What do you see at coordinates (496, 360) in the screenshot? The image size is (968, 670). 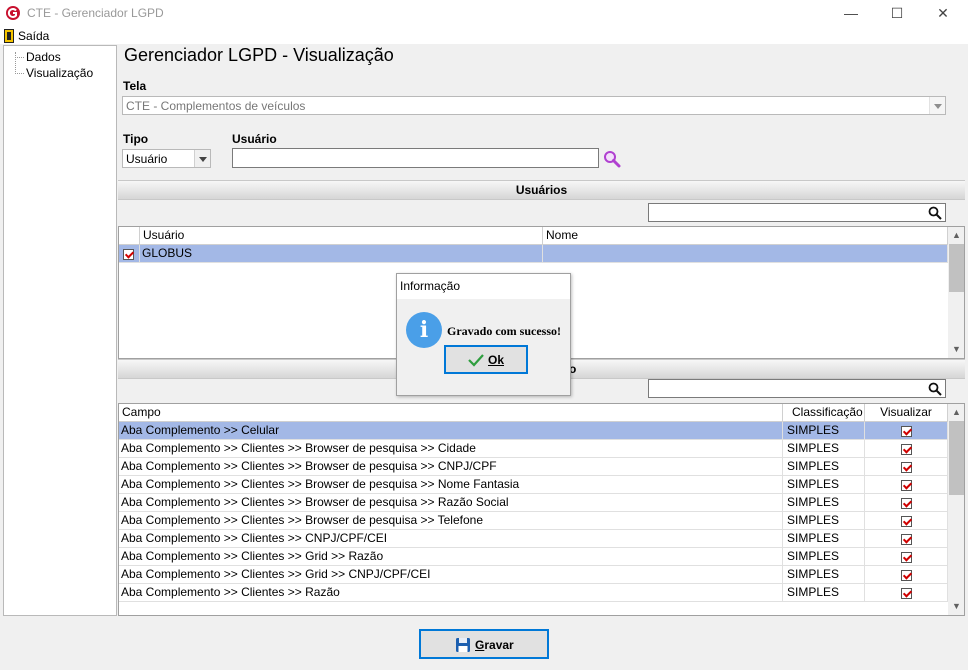 I see `ok-button-label: Ok` at bounding box center [496, 360].